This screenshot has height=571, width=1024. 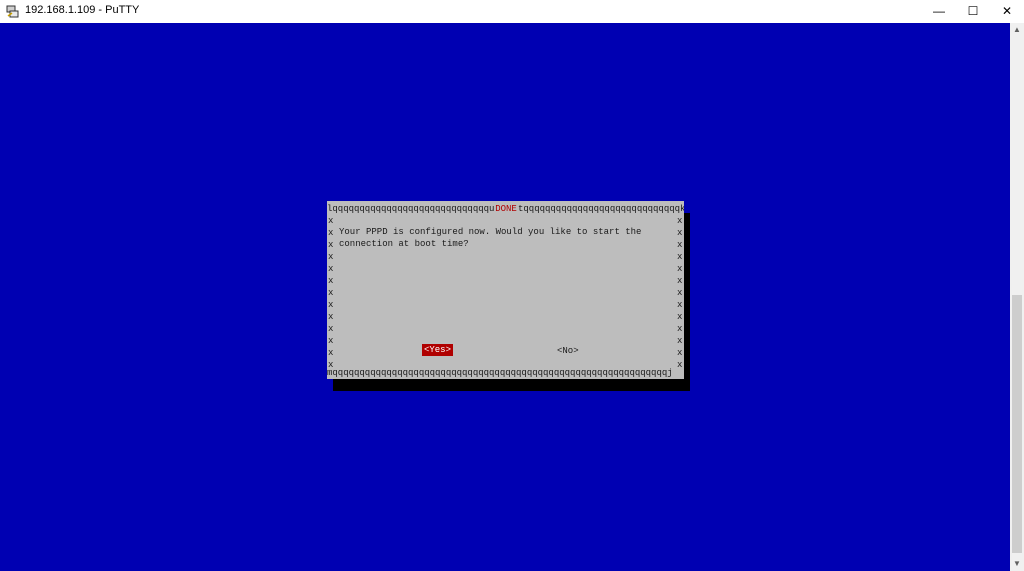 I want to click on dialog-border-top-right-wrap: tqqqqqqqqqqqqqqqqqqqqqqqqqqqqqk, so click(x=601, y=209).